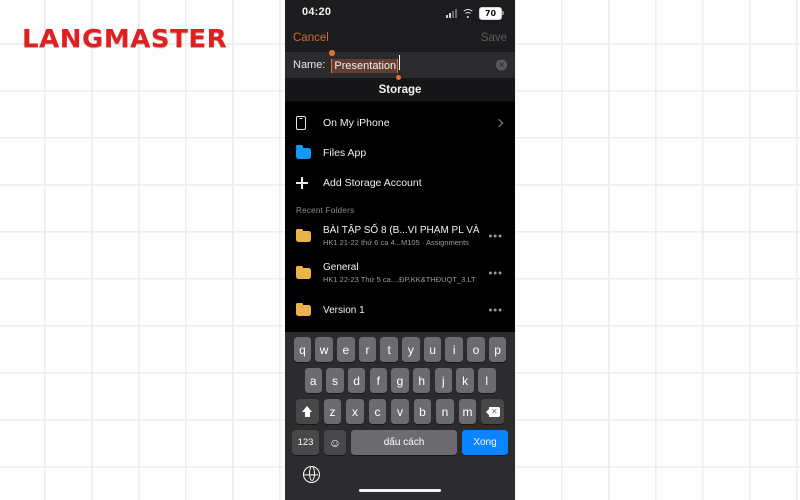  I want to click on storage-item-label: Files App, so click(345, 153).